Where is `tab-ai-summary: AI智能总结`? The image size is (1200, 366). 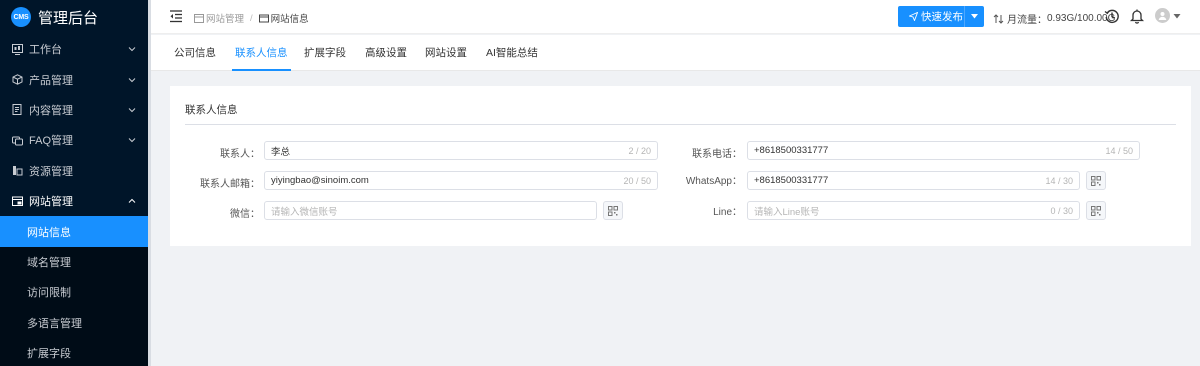
tab-ai-summary: AI智能总结 is located at coordinates (512, 53).